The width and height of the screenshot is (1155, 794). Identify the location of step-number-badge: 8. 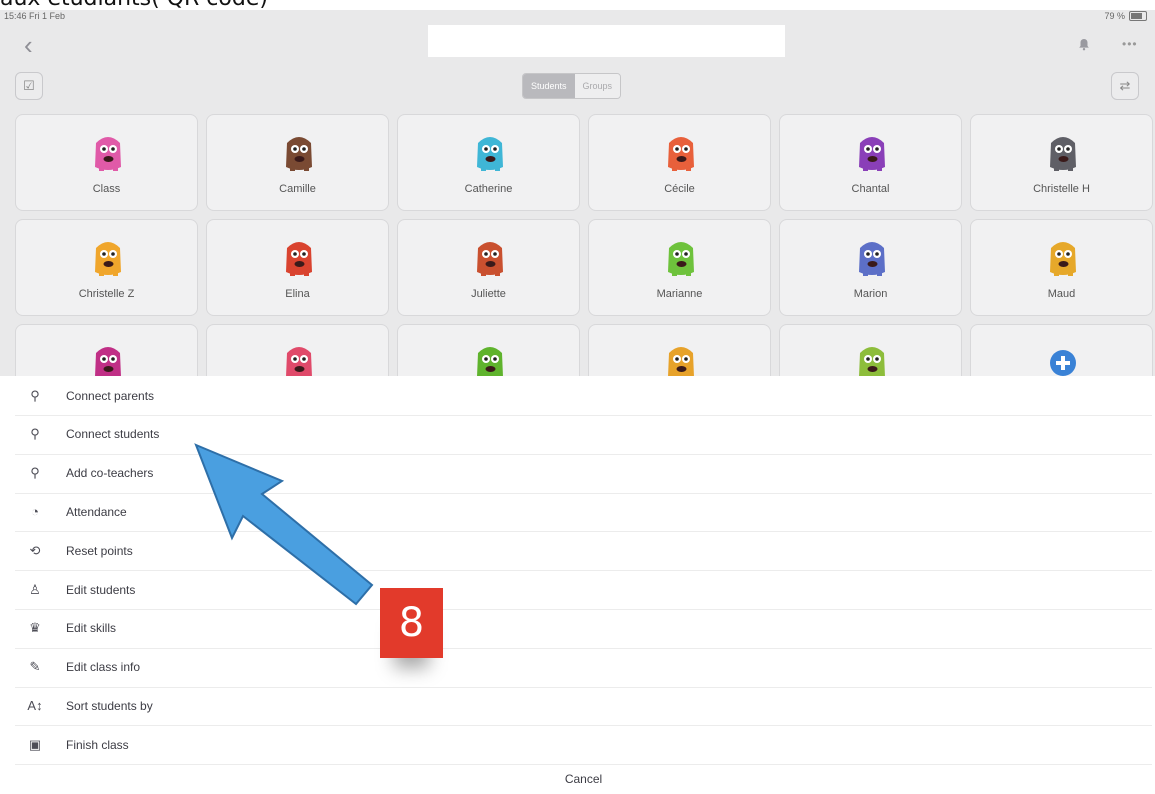
(411, 623).